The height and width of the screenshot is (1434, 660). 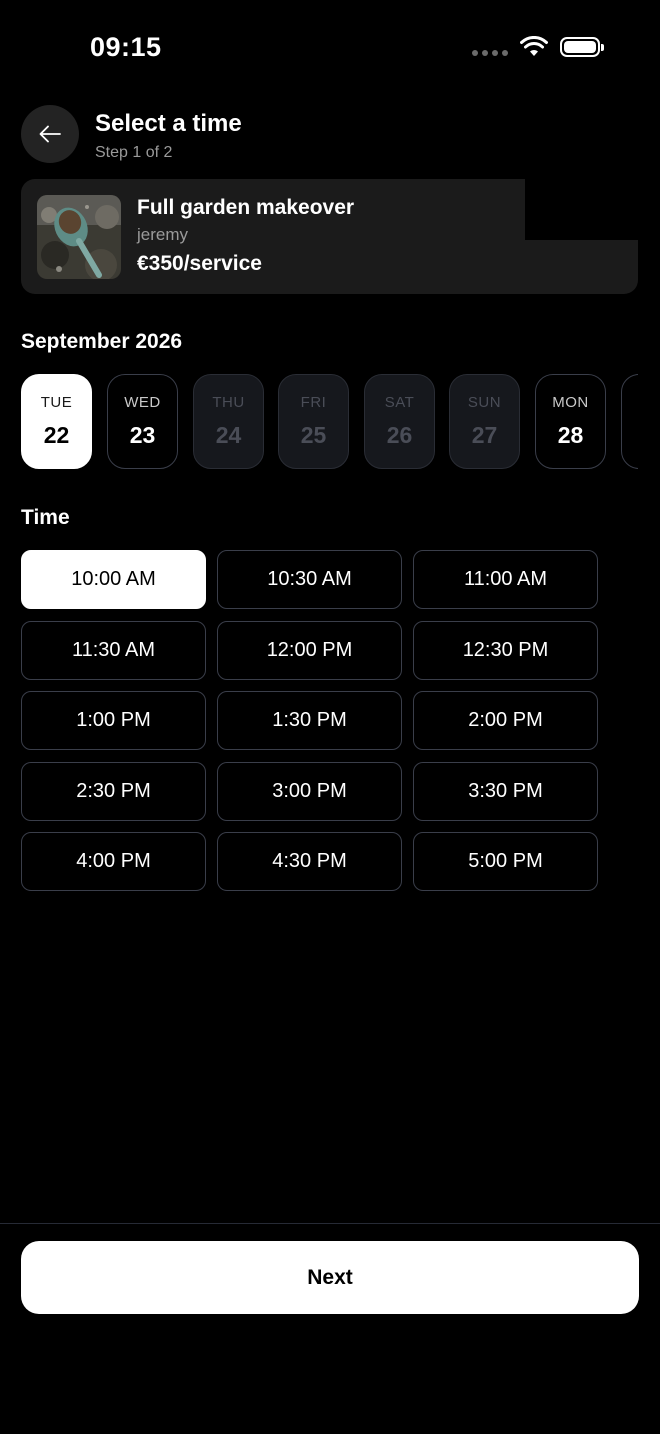 What do you see at coordinates (246, 207) in the screenshot?
I see `service-title: Full garden makeover` at bounding box center [246, 207].